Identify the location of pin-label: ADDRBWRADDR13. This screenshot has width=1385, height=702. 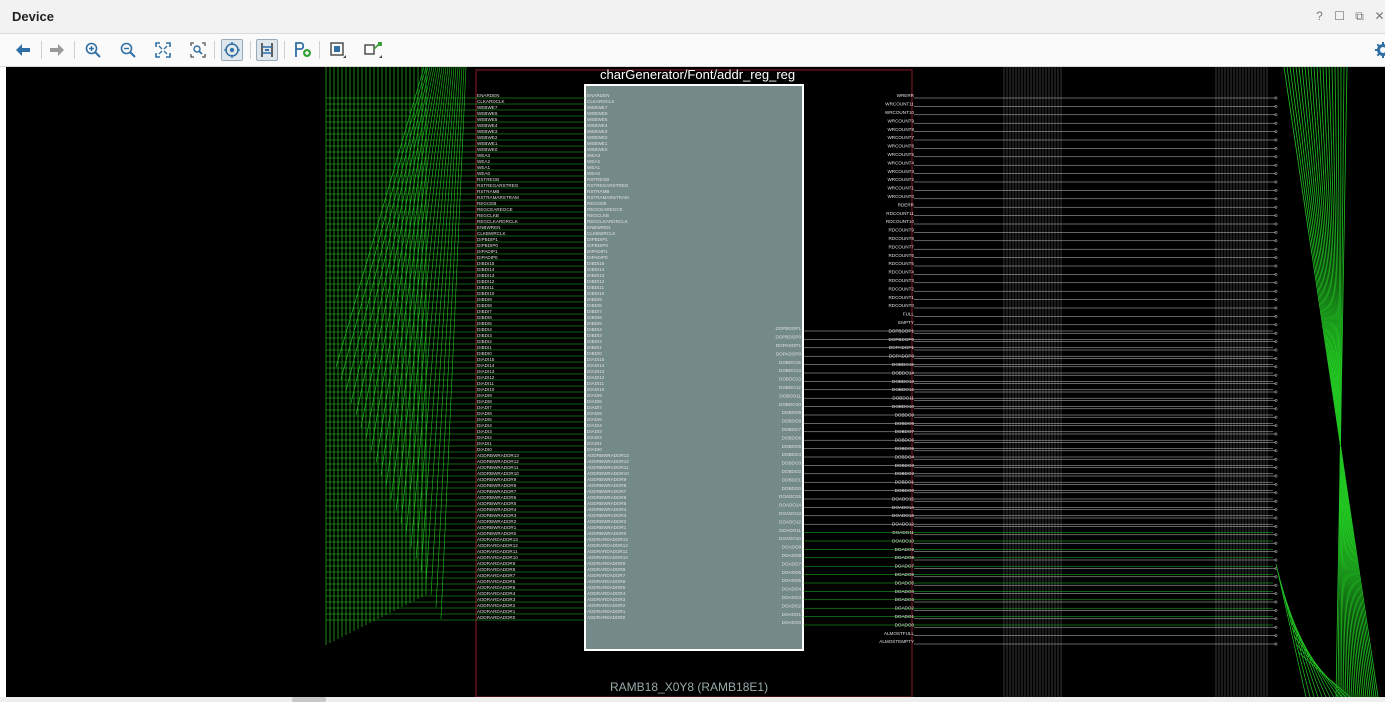
(498, 455).